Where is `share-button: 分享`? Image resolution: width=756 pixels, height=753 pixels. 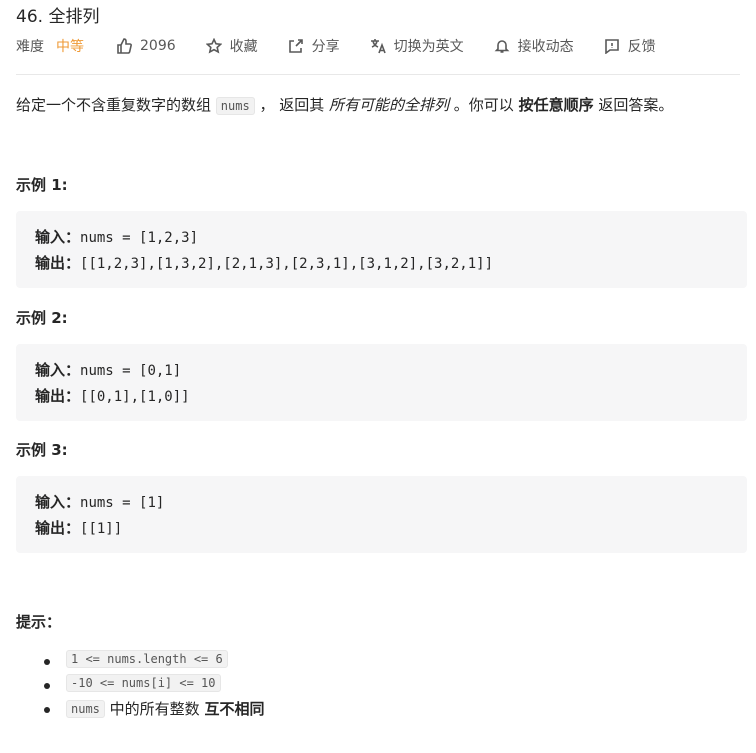
share-button: 分享 is located at coordinates (314, 46).